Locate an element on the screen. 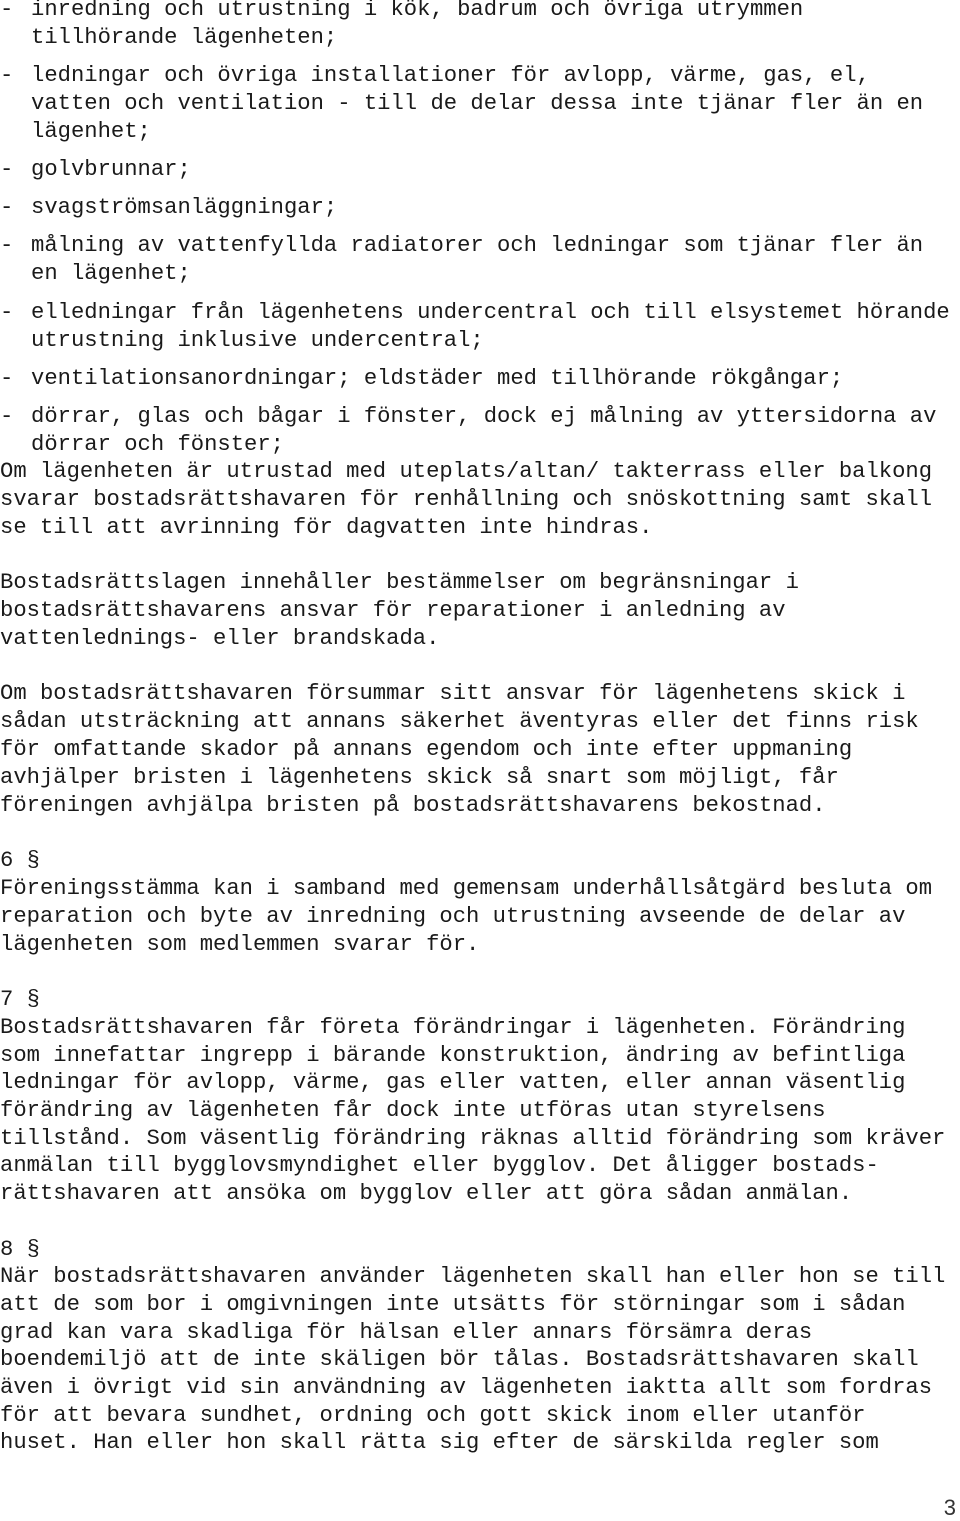  bullet-text-line: utrustning inklusive undercentral; is located at coordinates (257, 340).